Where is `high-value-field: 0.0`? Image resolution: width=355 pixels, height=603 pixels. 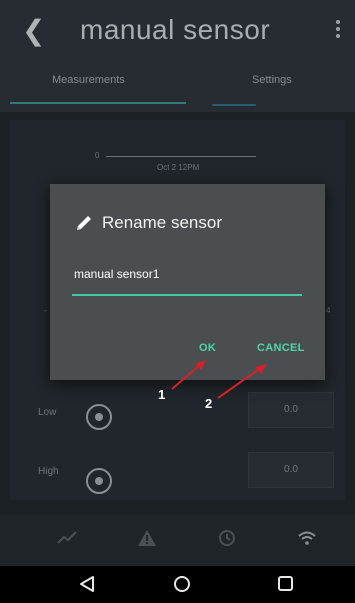 high-value-field: 0.0 is located at coordinates (291, 470).